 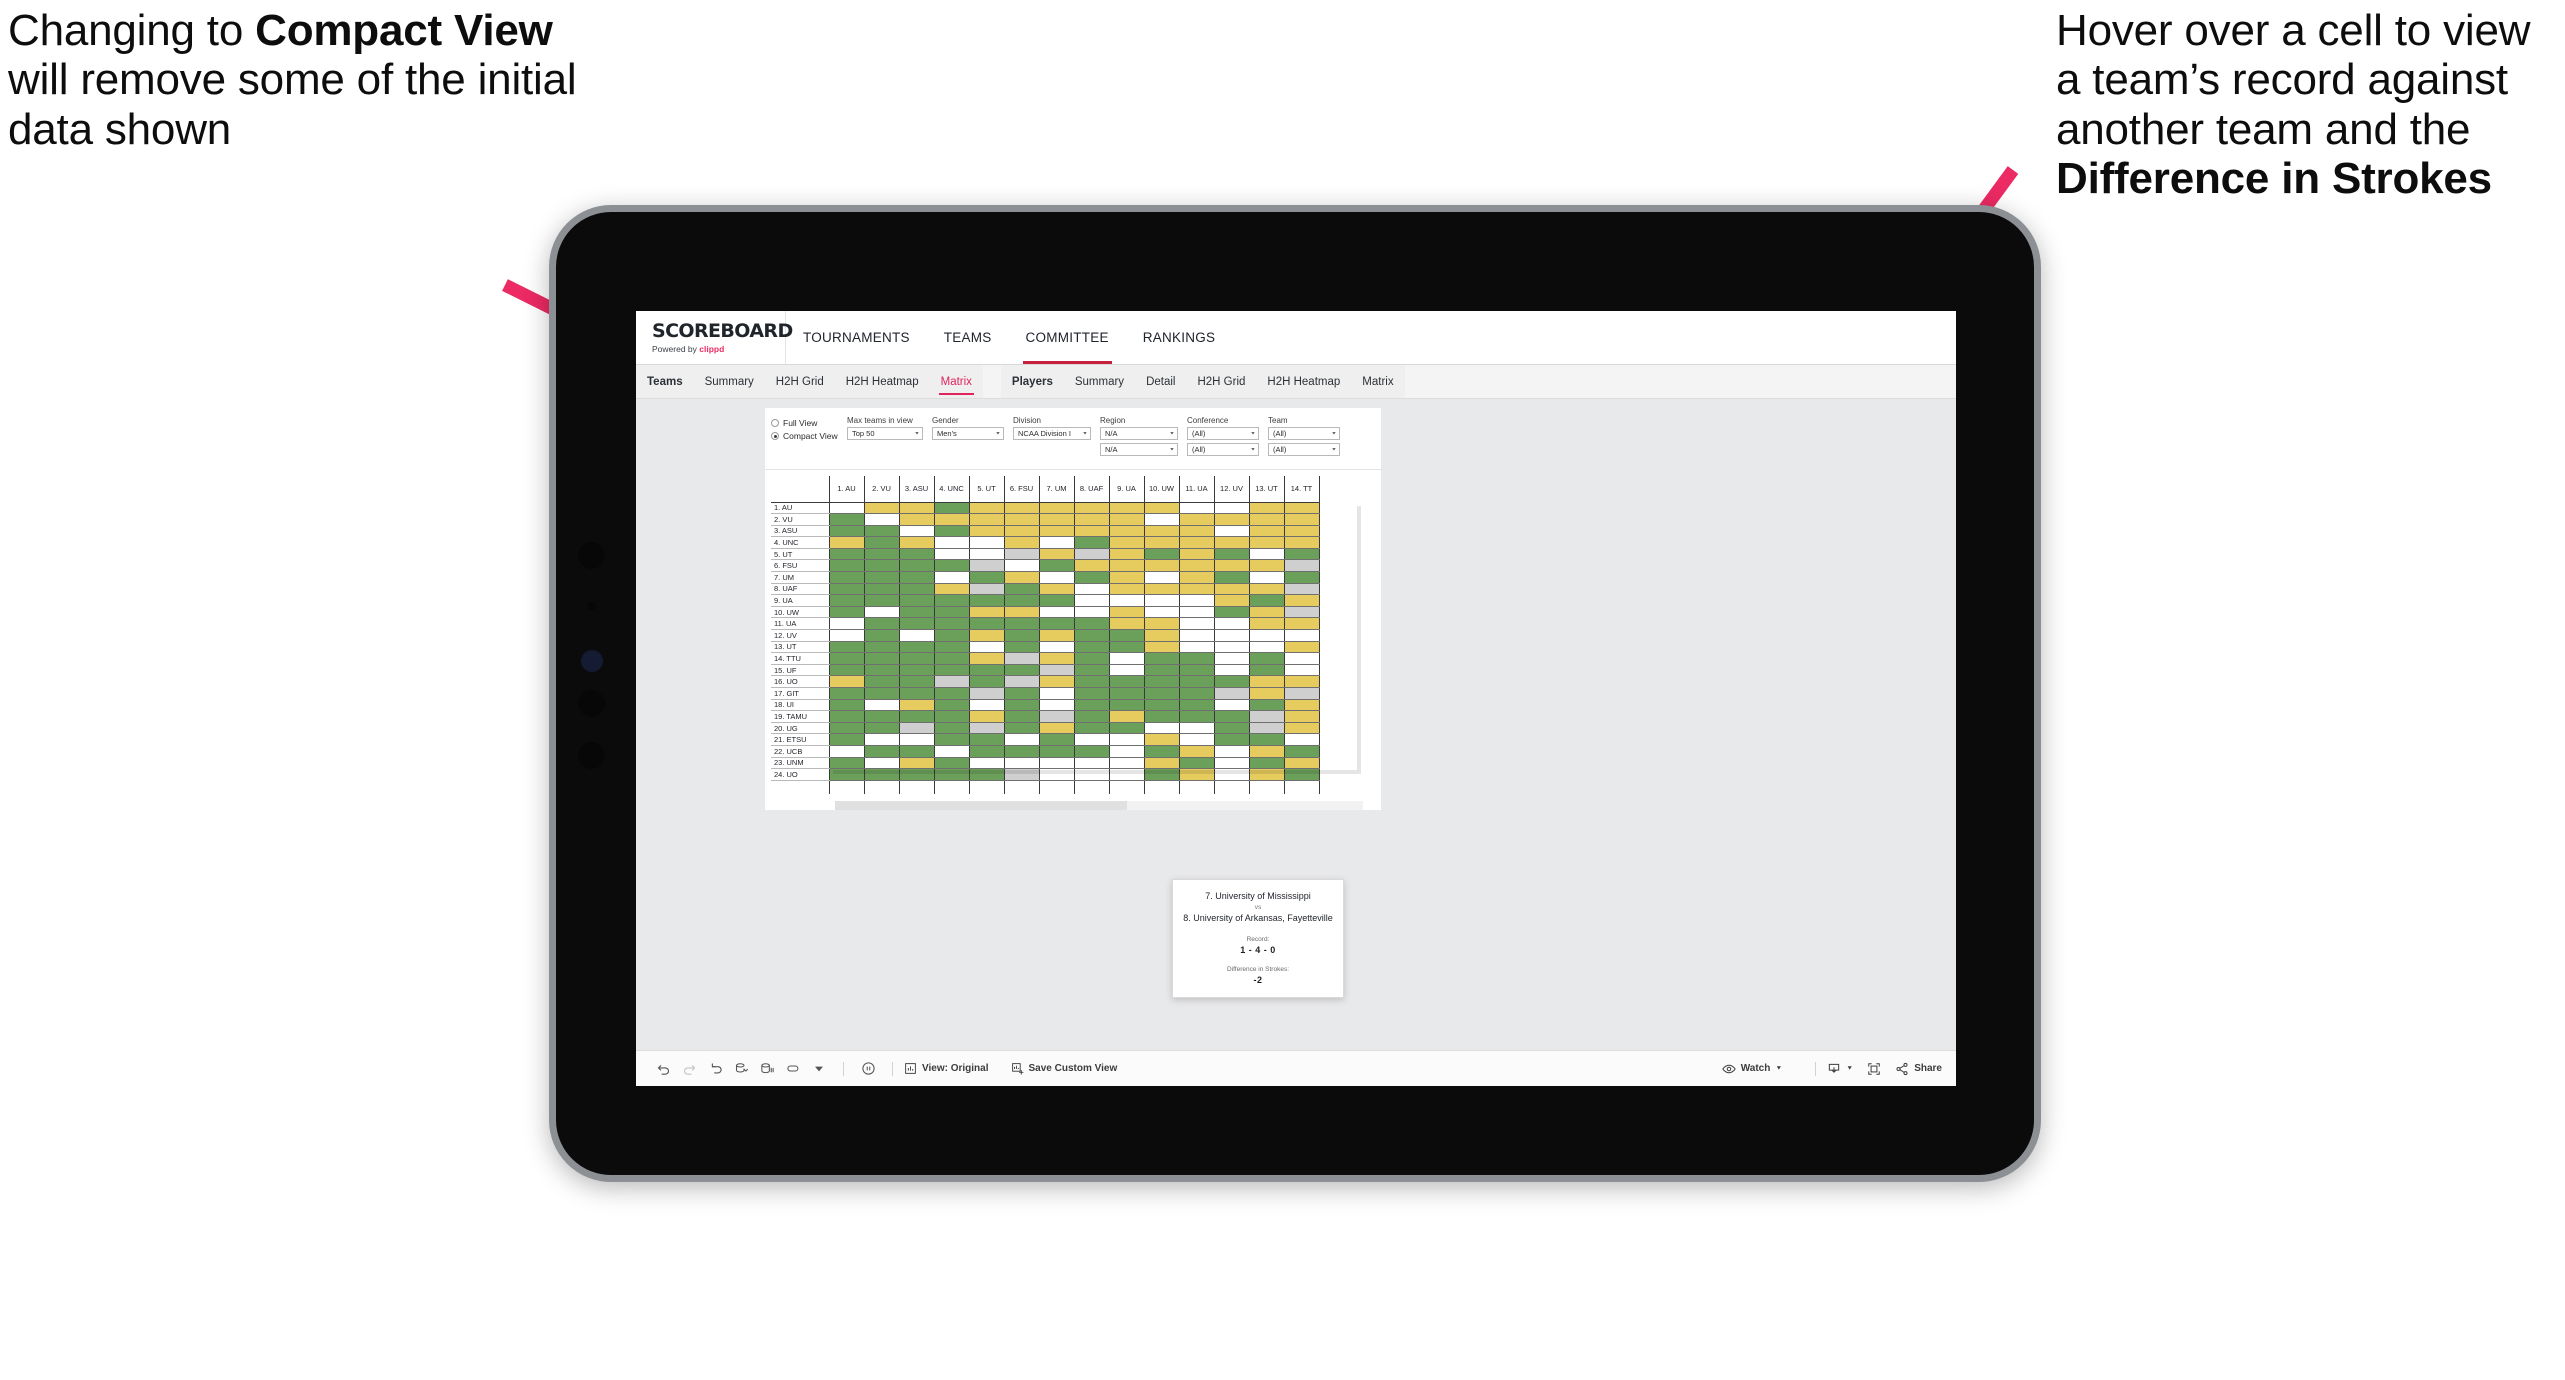 I want to click on conference-select-1: (All) ▼, so click(x=1223, y=433).